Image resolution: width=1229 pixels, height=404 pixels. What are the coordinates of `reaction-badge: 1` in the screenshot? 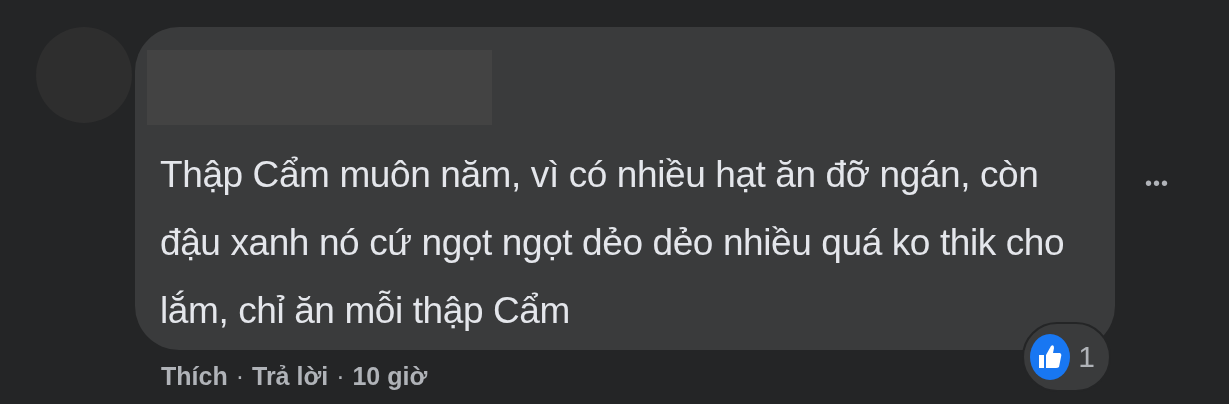 It's located at (1066, 357).